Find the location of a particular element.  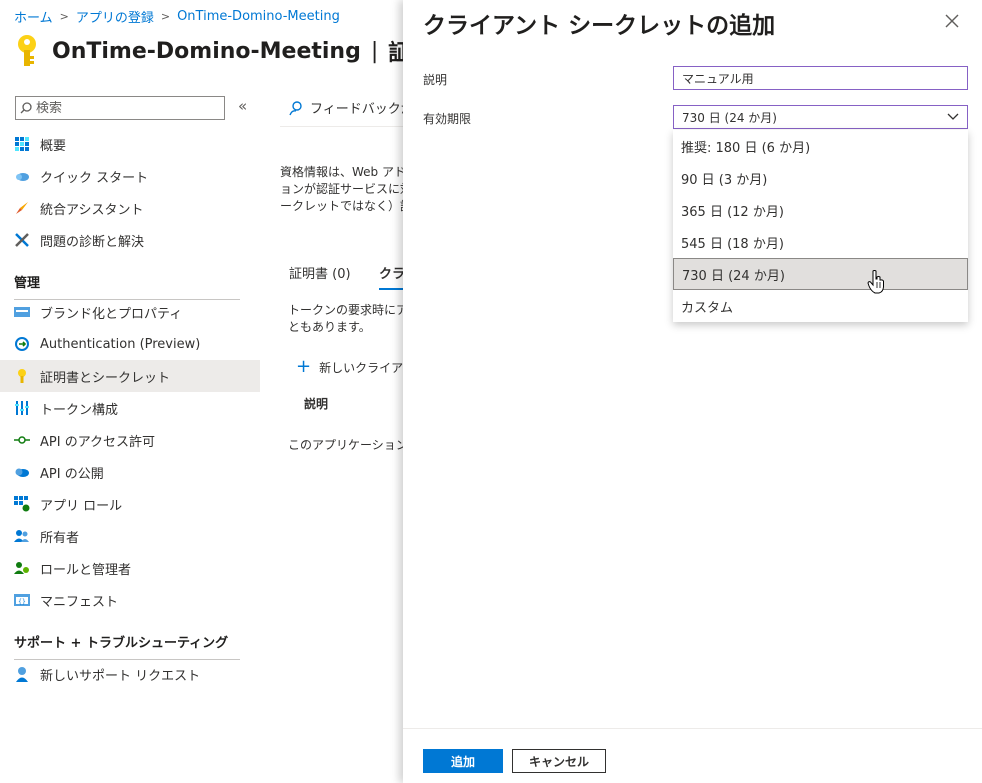

sidebar-item-app-roles: アプリ ロール is located at coordinates (130, 504).